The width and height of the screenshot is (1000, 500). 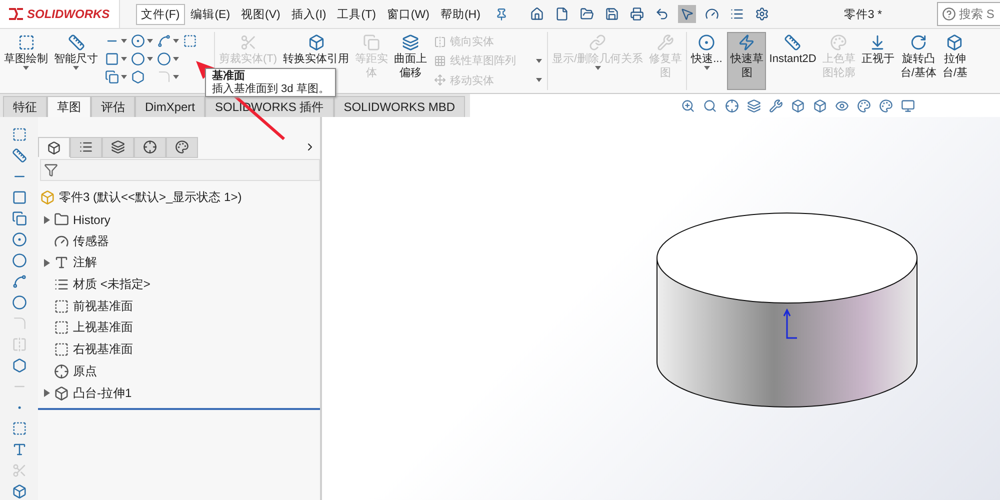 I want to click on target-icon, so click(x=707, y=42).